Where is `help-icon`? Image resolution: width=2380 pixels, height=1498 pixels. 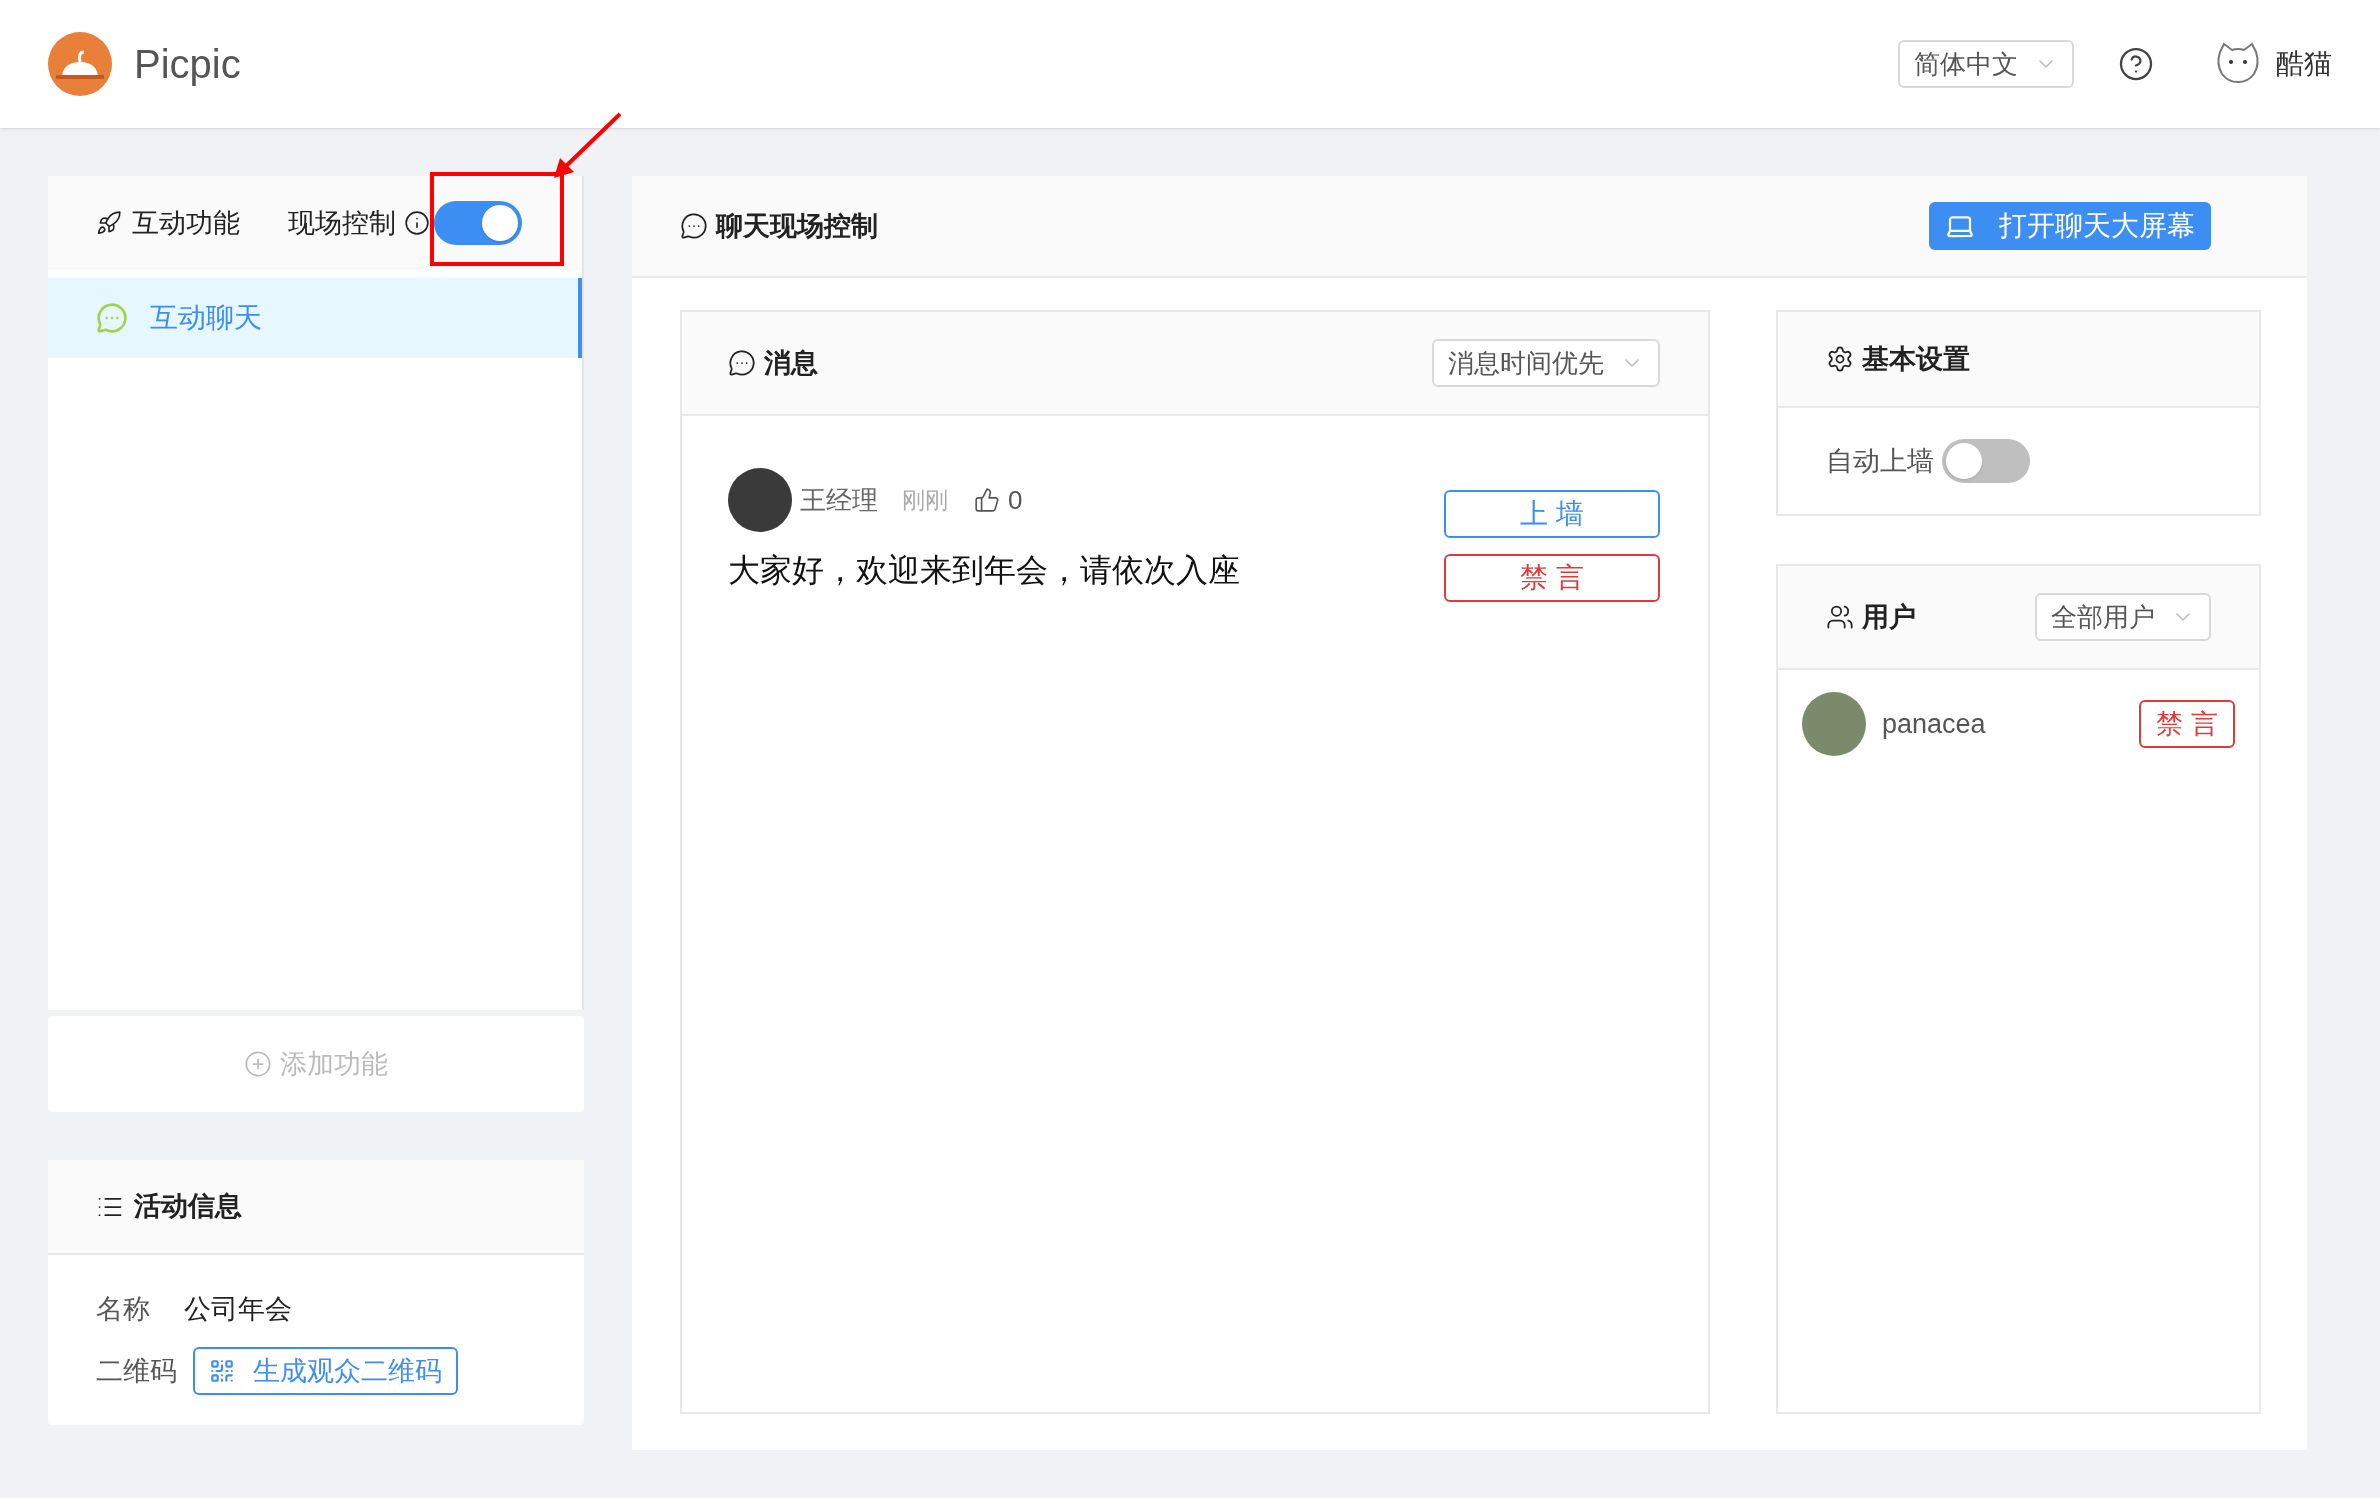 help-icon is located at coordinates (2136, 64).